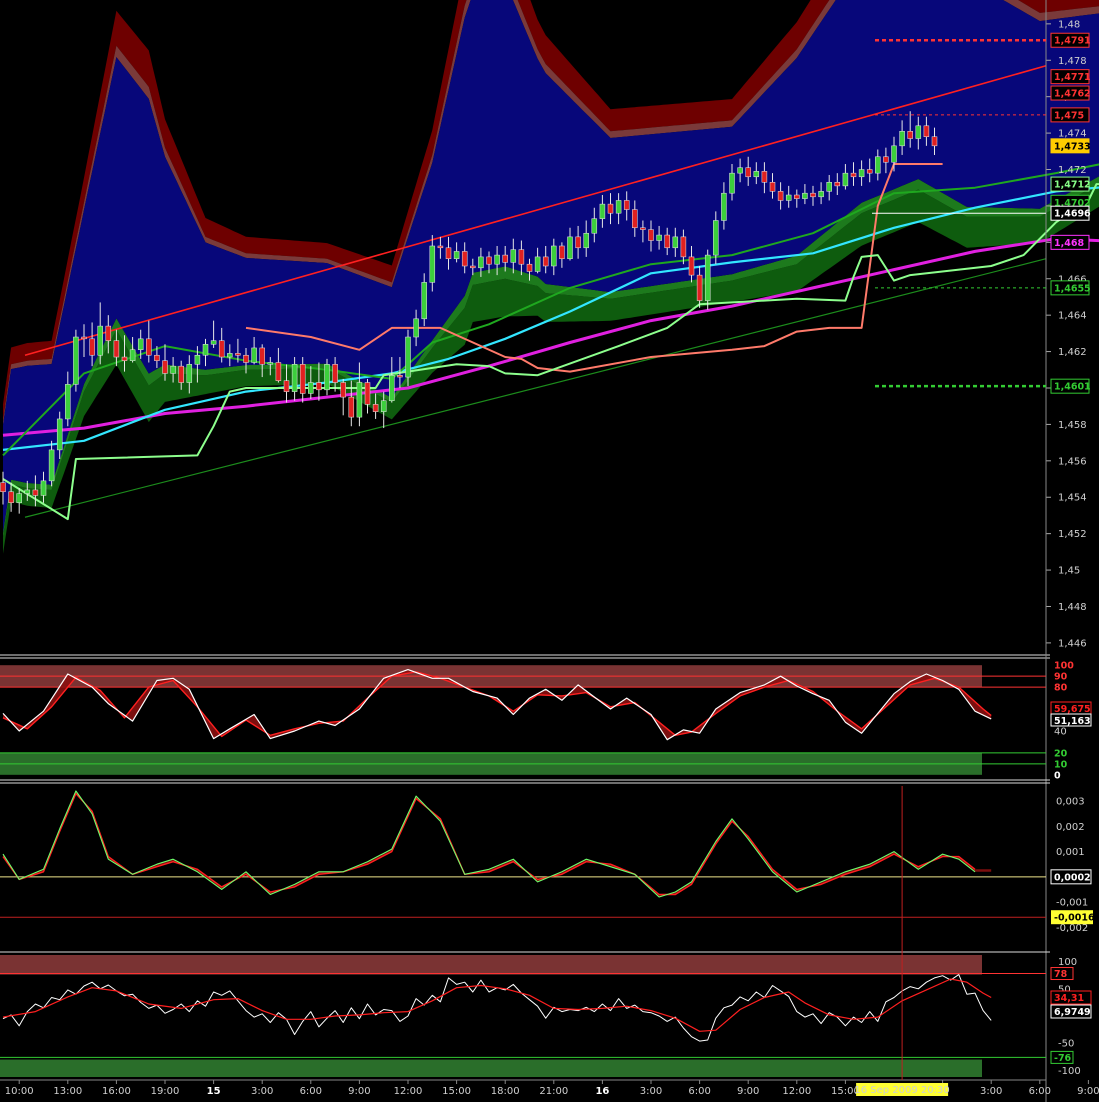  I want to click on osc-tick-label: -0,002, so click(1072, 928).